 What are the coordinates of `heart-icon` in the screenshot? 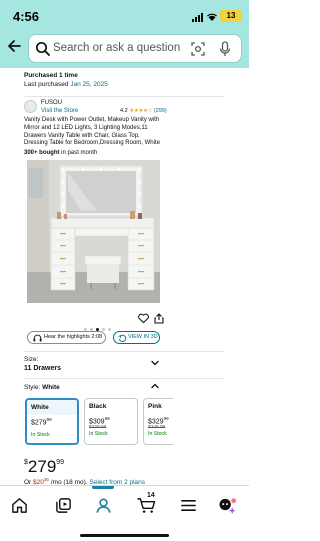 It's located at (143, 318).